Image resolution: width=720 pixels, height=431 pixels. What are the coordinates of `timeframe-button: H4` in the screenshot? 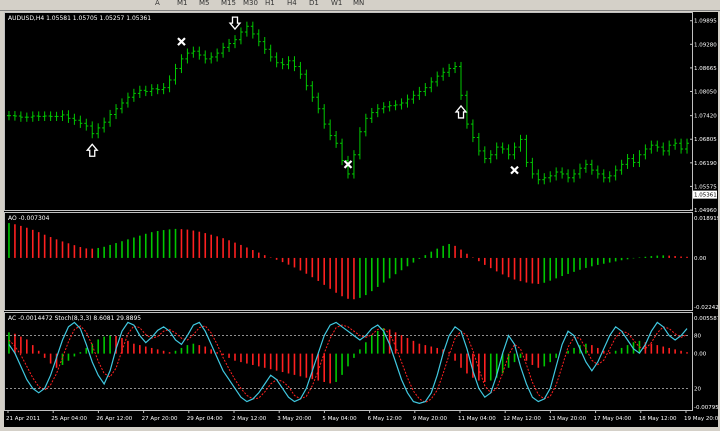 It's located at (292, 3).